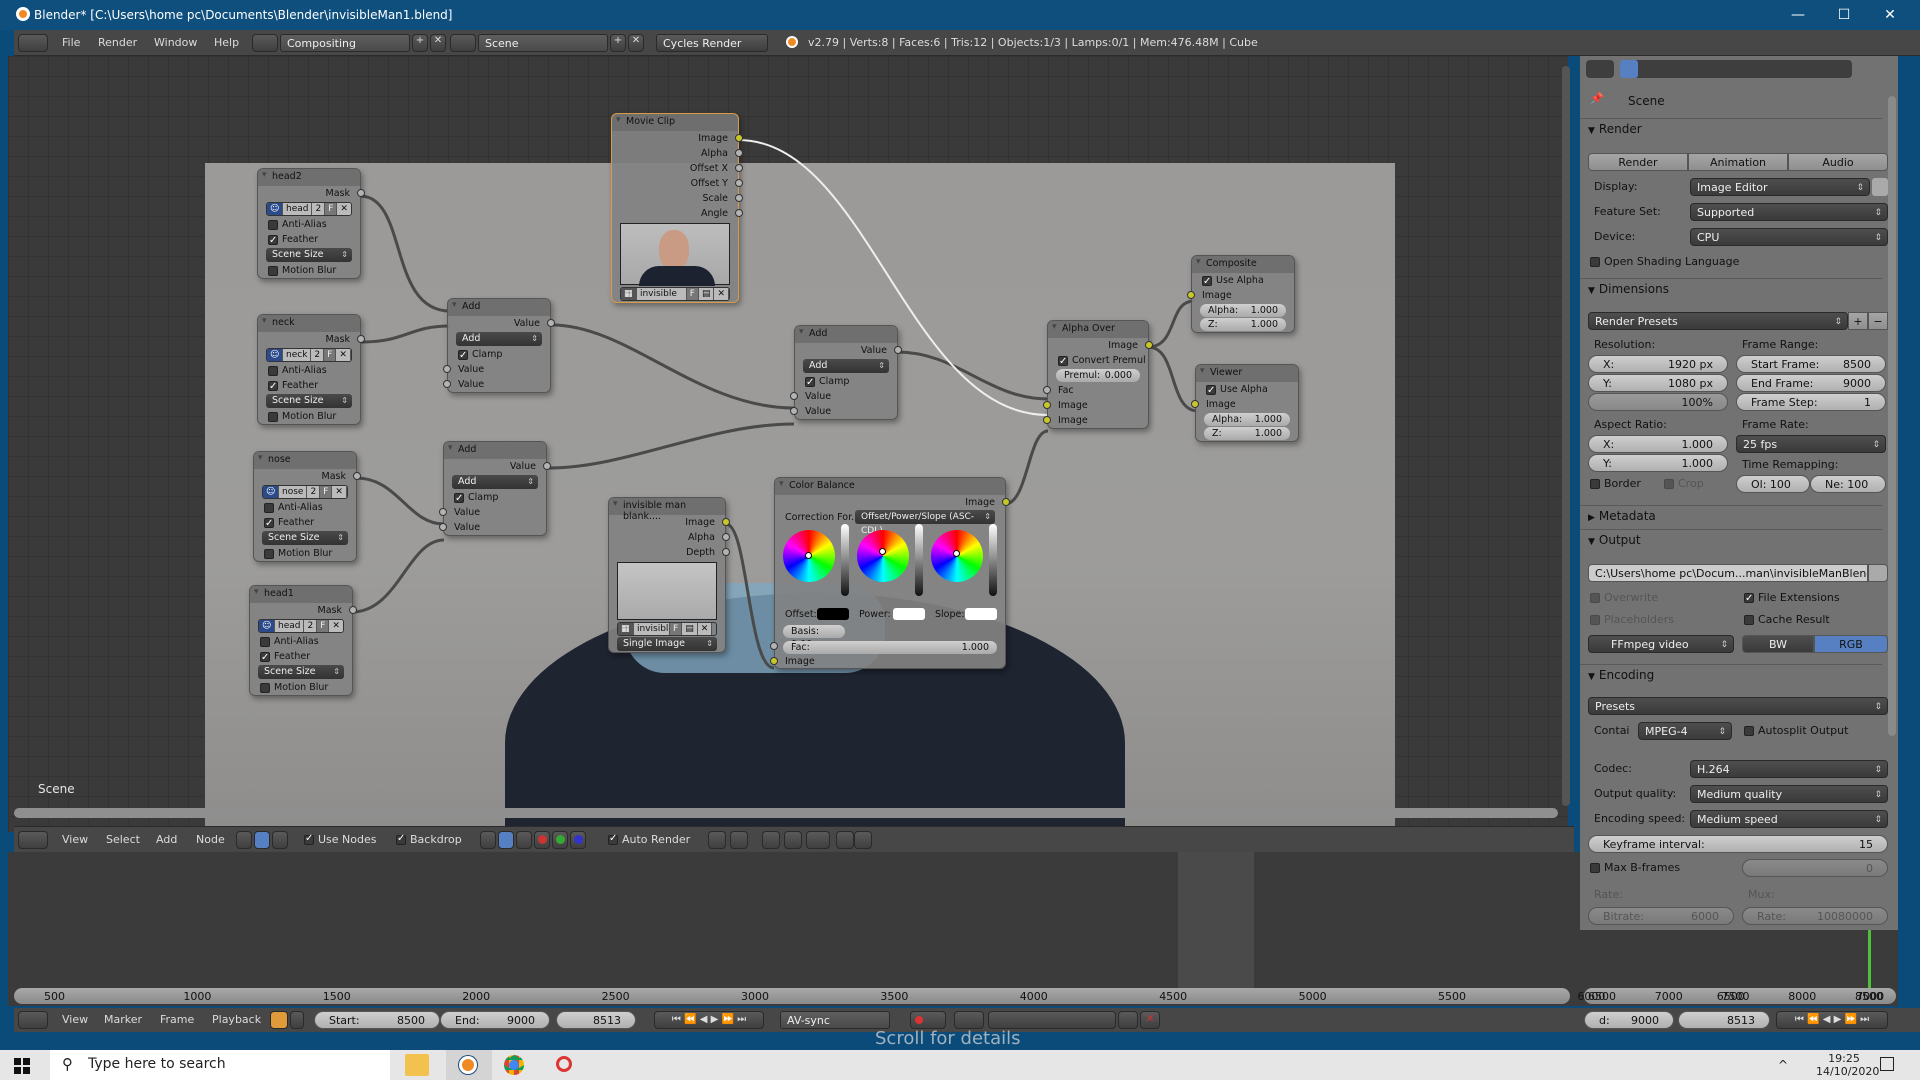 The image size is (1920, 1080). I want to click on delete-keyframe-icon: ✕, so click(1150, 1020).